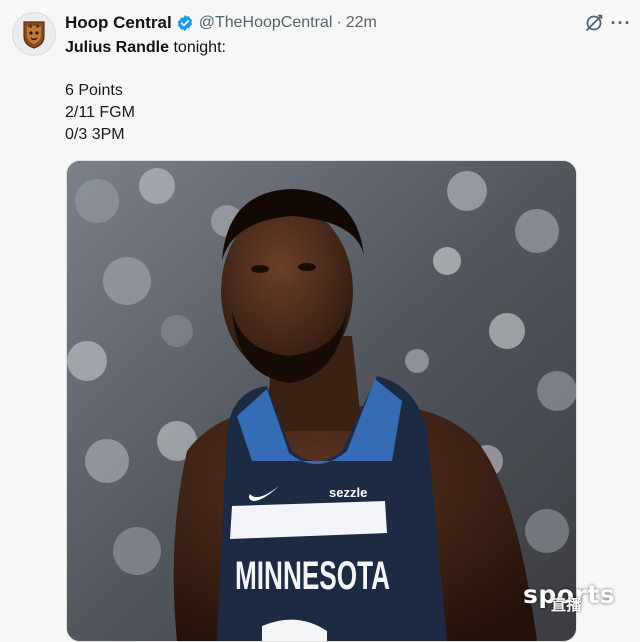 The height and width of the screenshot is (642, 640). I want to click on grok-icon, so click(594, 23).